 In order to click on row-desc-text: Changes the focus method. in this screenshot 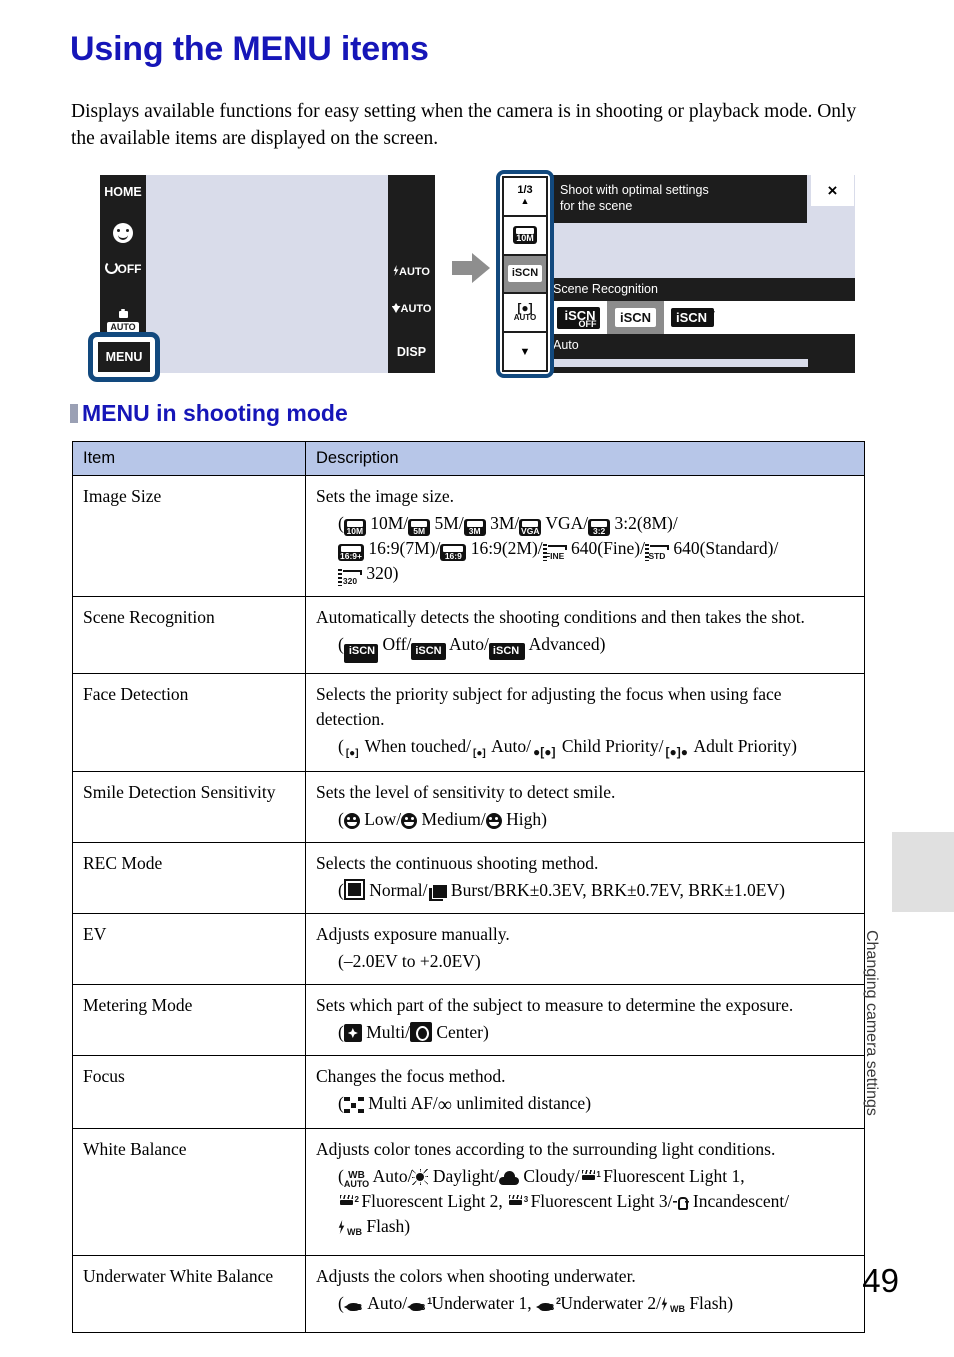, I will do `click(411, 1076)`.